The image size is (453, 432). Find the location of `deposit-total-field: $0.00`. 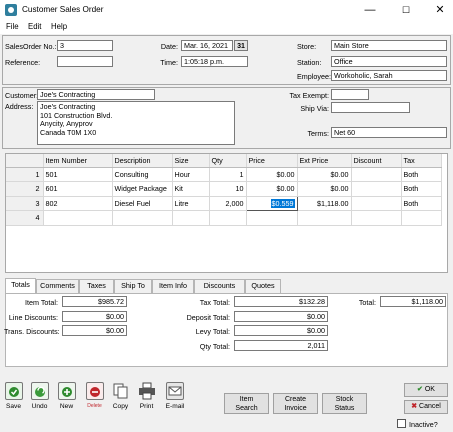

deposit-total-field: $0.00 is located at coordinates (281, 316).